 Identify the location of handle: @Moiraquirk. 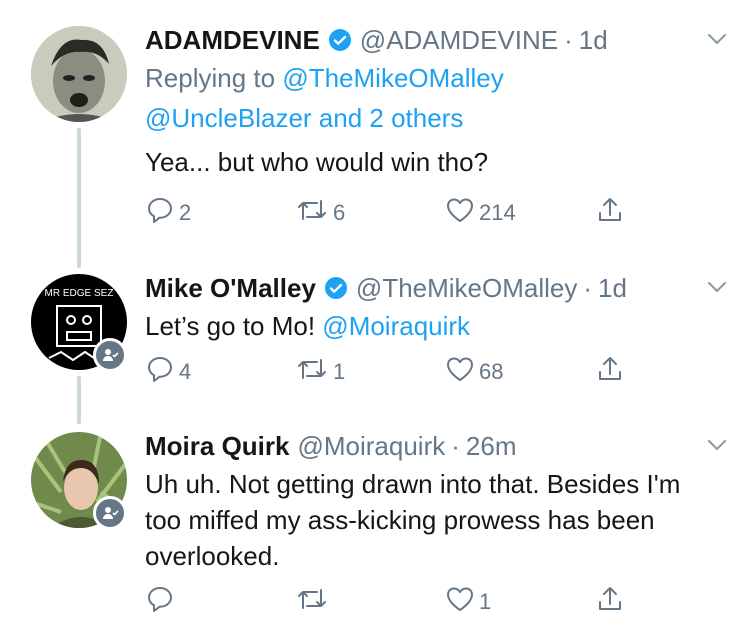
(371, 446).